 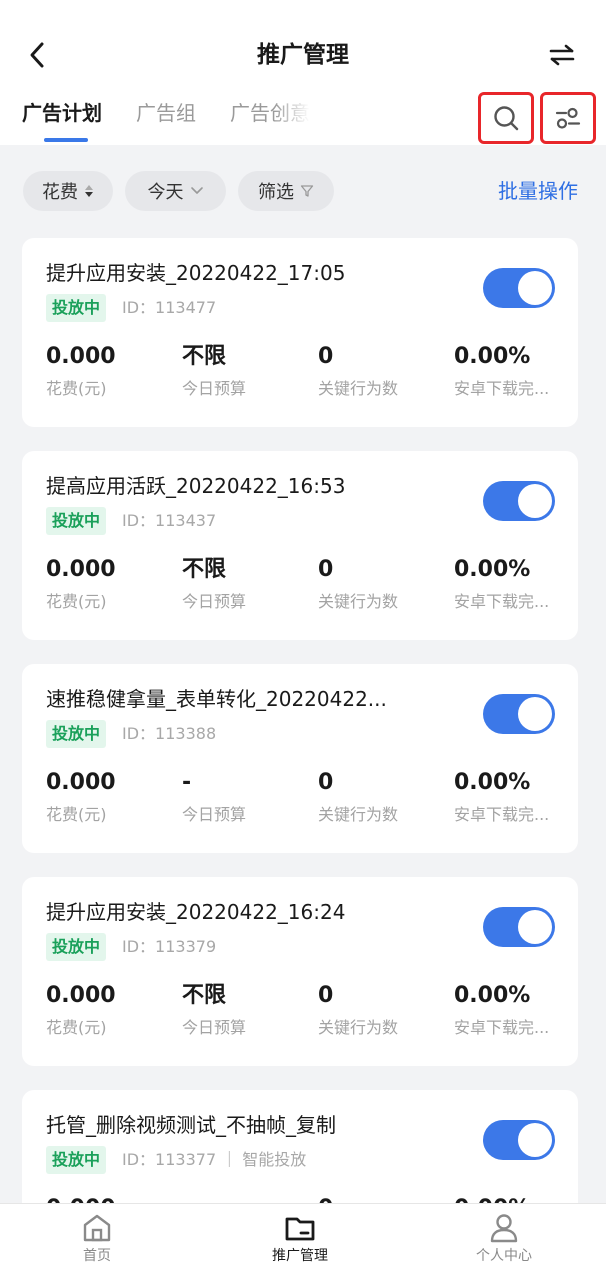 What do you see at coordinates (169, 307) in the screenshot?
I see `campaign-id: ID：113477` at bounding box center [169, 307].